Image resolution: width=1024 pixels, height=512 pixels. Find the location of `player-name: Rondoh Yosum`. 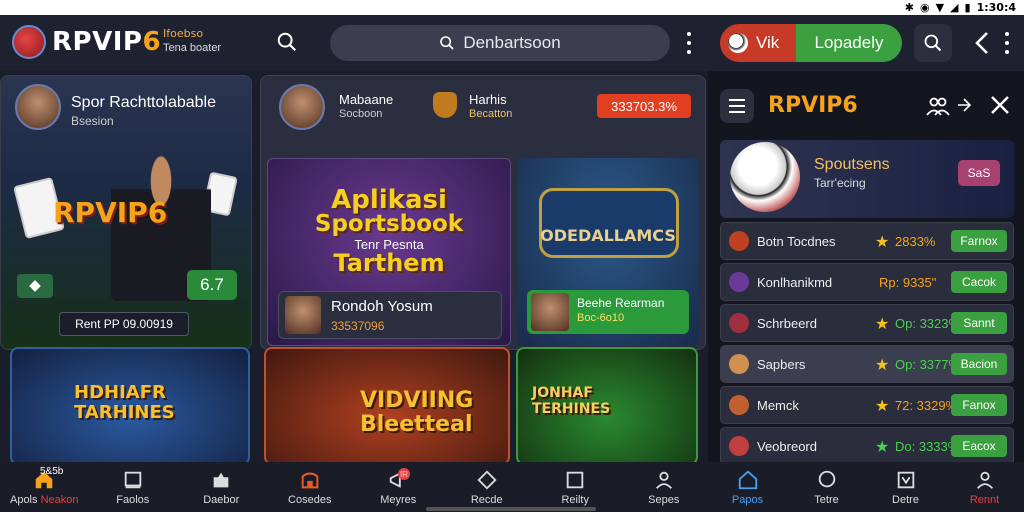

player-name: Rondoh Yosum is located at coordinates (382, 306).